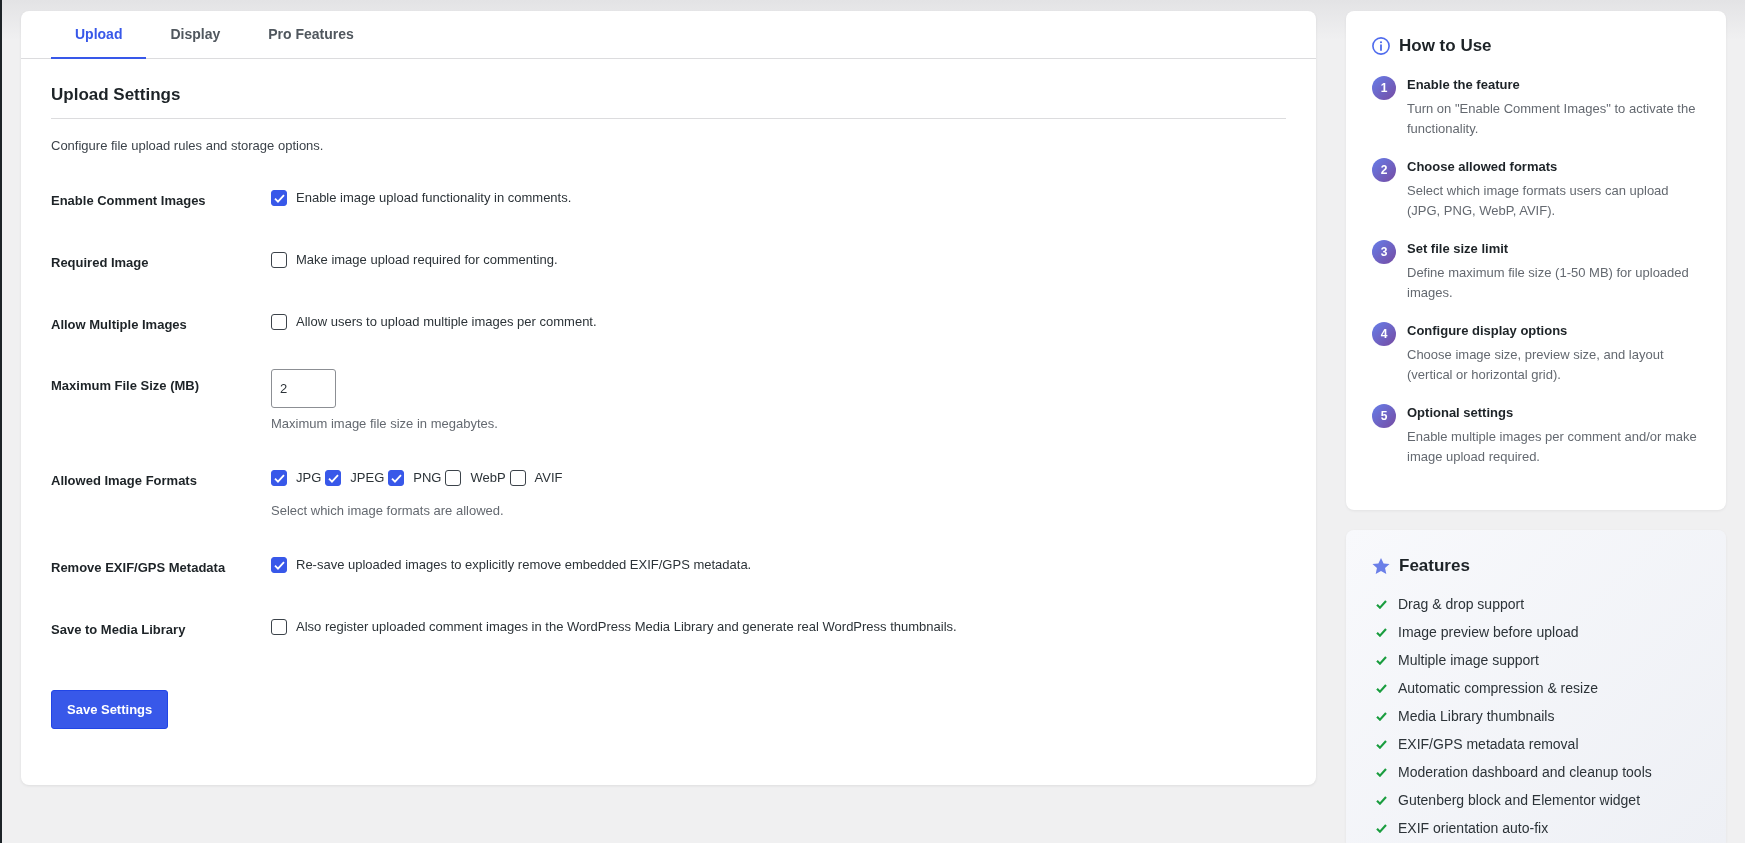  Describe the element at coordinates (1498, 688) in the screenshot. I see `feature-text: Automatic compression & resize` at that location.